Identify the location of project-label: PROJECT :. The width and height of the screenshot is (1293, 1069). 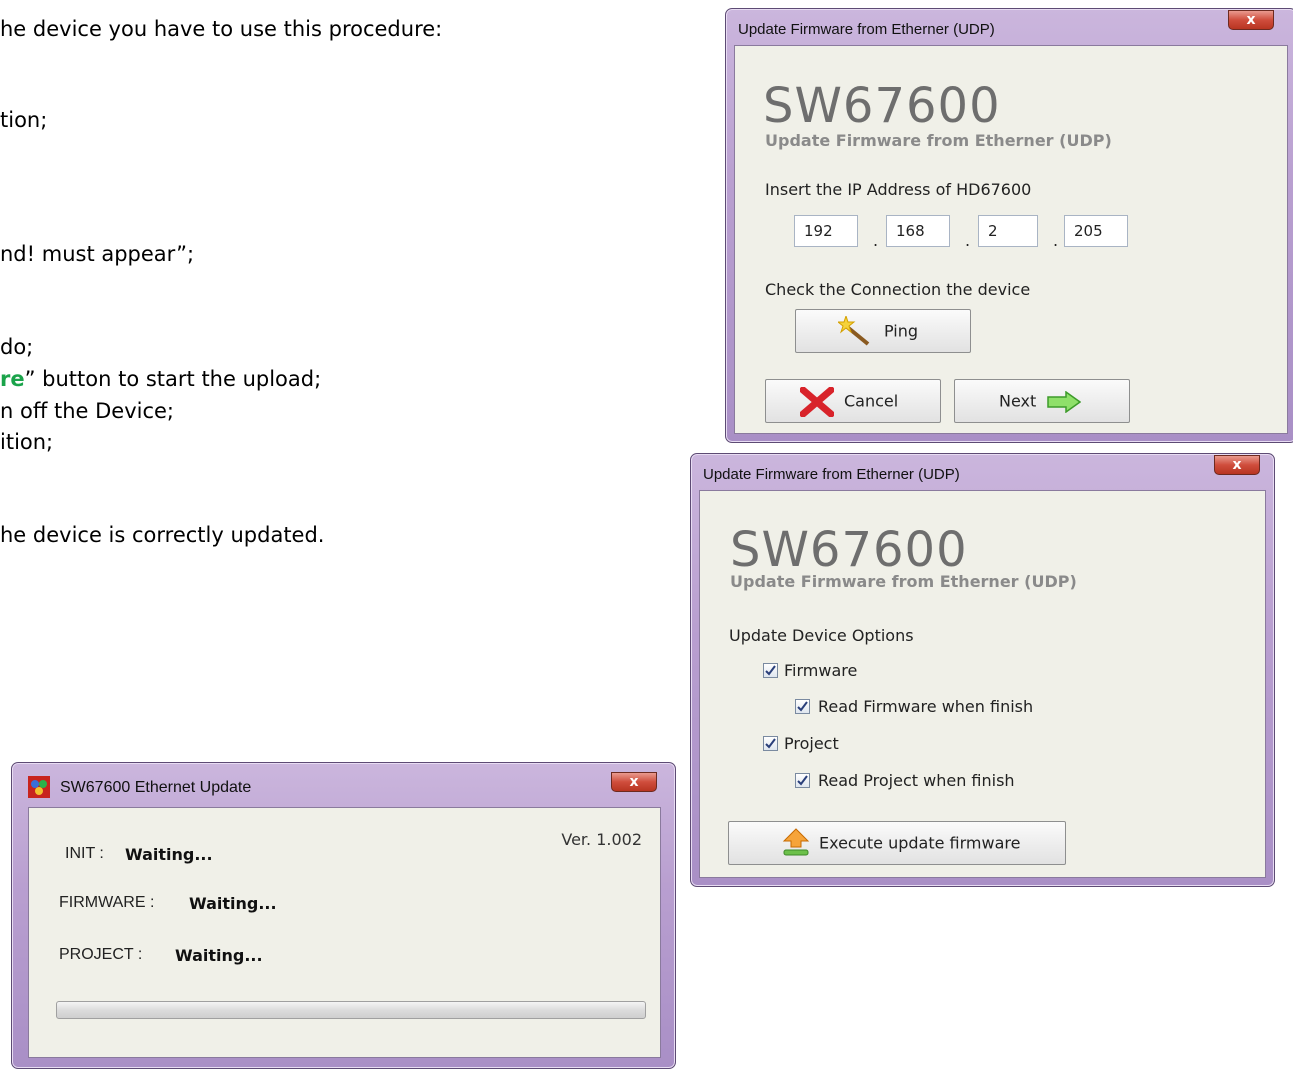
(101, 954).